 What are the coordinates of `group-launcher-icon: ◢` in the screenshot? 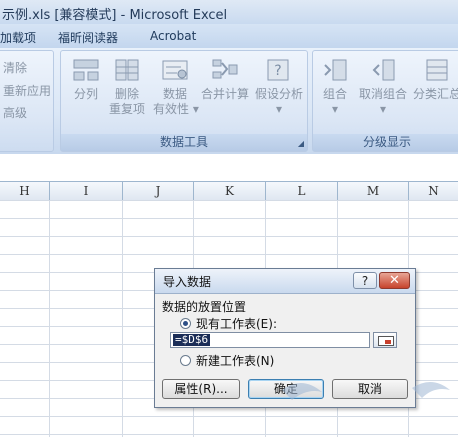 It's located at (301, 143).